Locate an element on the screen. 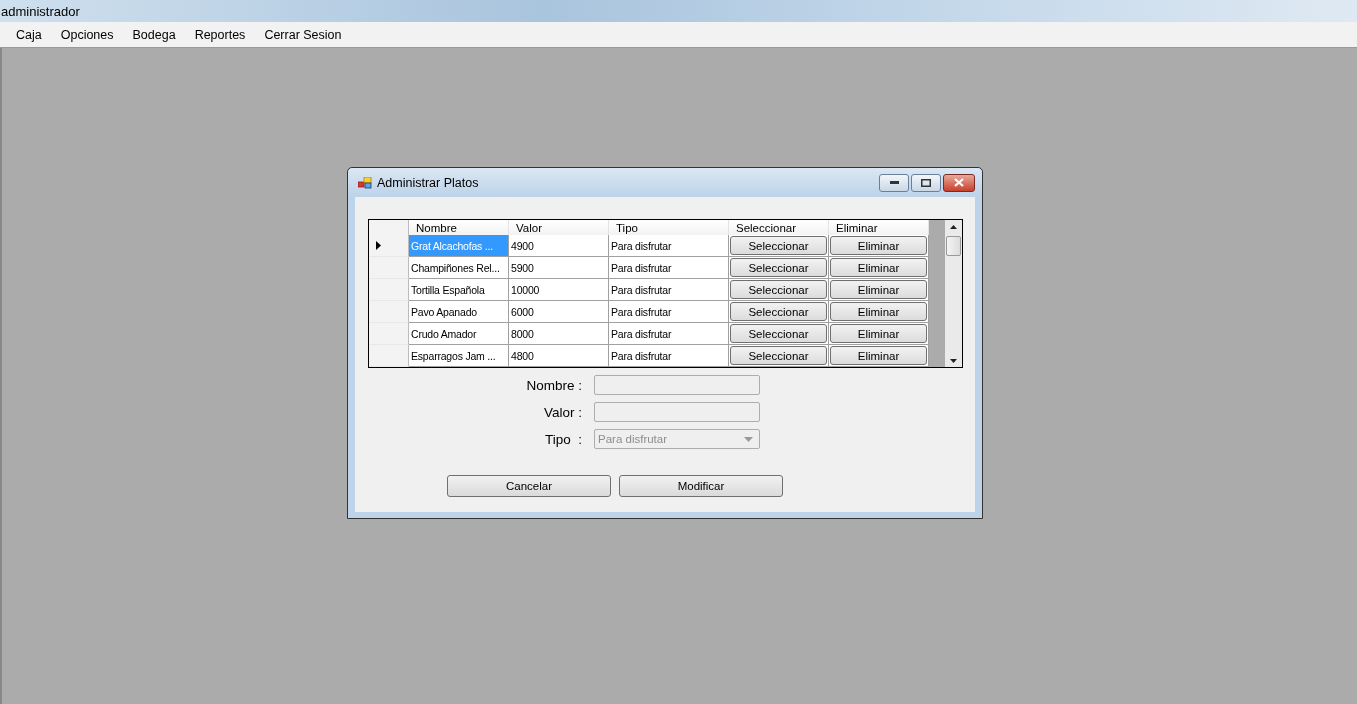 The image size is (1357, 704). table-cell: Crudo Amador is located at coordinates (459, 334).